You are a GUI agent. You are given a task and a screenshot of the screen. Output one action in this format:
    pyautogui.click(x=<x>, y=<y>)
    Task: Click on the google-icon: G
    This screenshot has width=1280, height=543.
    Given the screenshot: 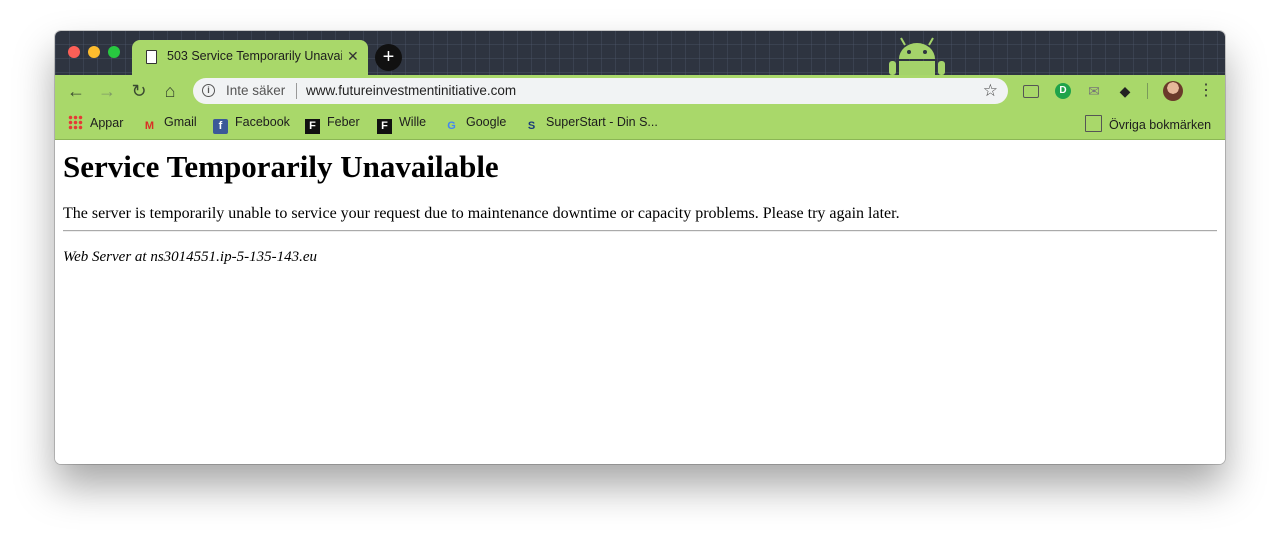 What is the action you would take?
    pyautogui.click(x=451, y=126)
    